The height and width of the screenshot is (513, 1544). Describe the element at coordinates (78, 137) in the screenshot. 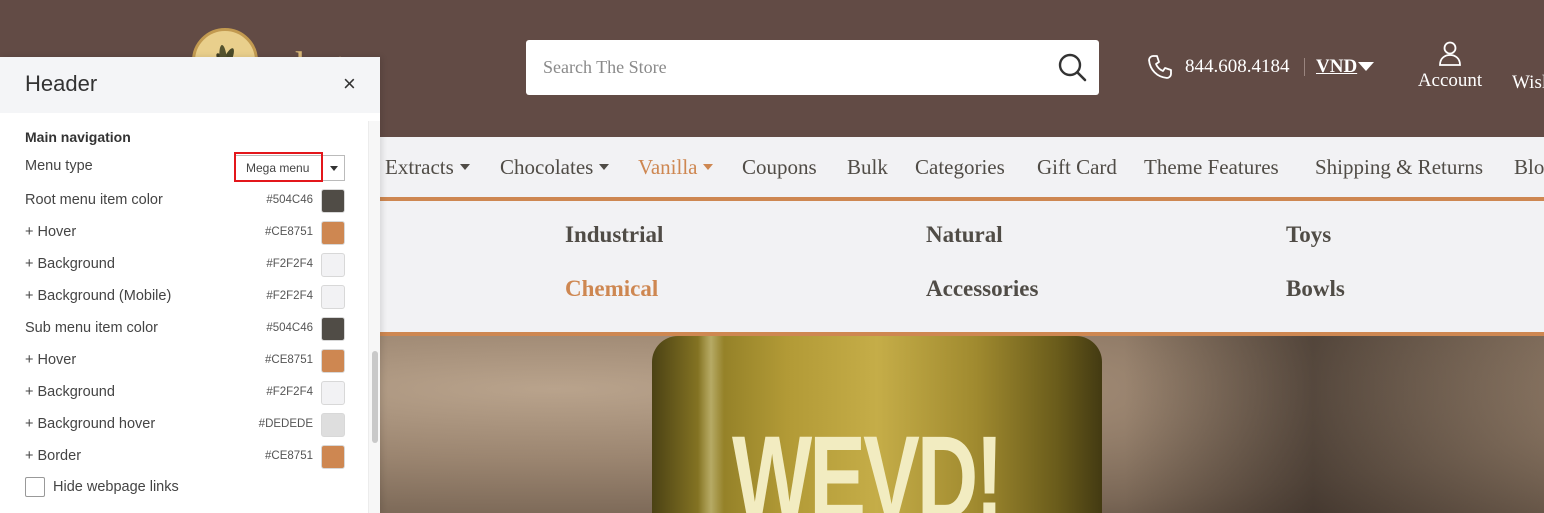

I see `section-title: Main navigation` at that location.